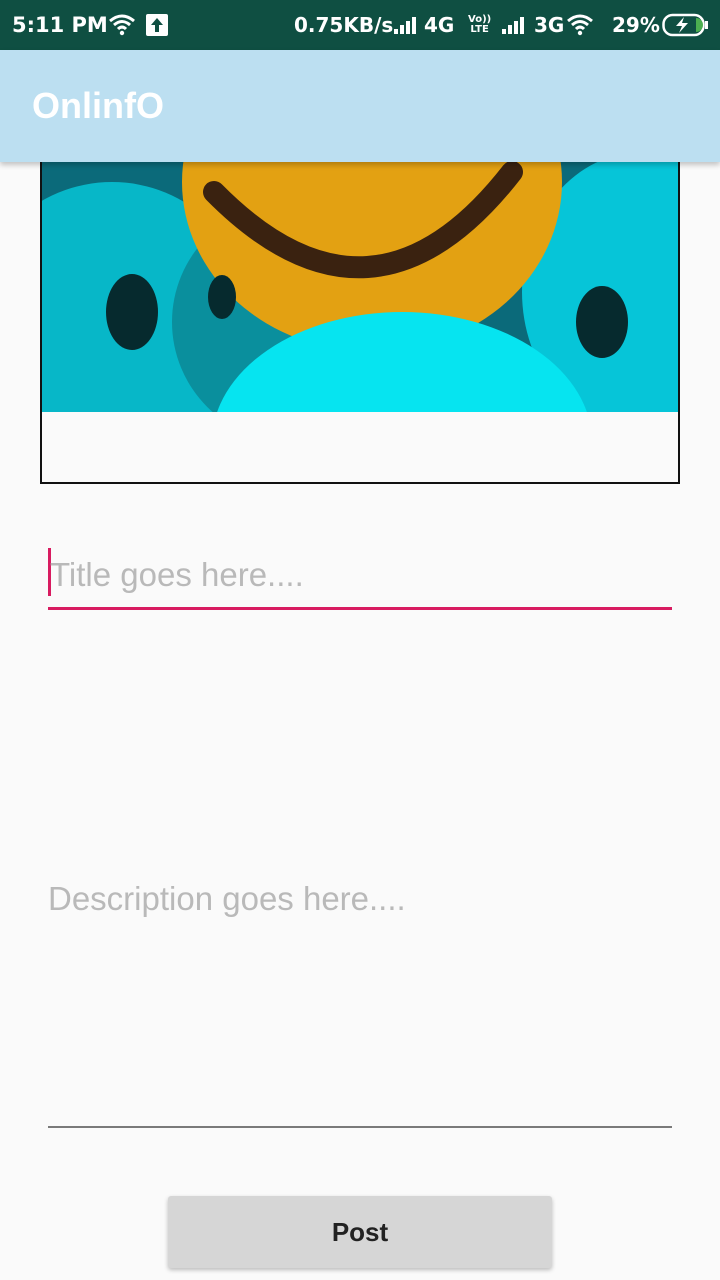 The height and width of the screenshot is (1280, 720). Describe the element at coordinates (157, 25) in the screenshot. I see `upload-icon` at that location.